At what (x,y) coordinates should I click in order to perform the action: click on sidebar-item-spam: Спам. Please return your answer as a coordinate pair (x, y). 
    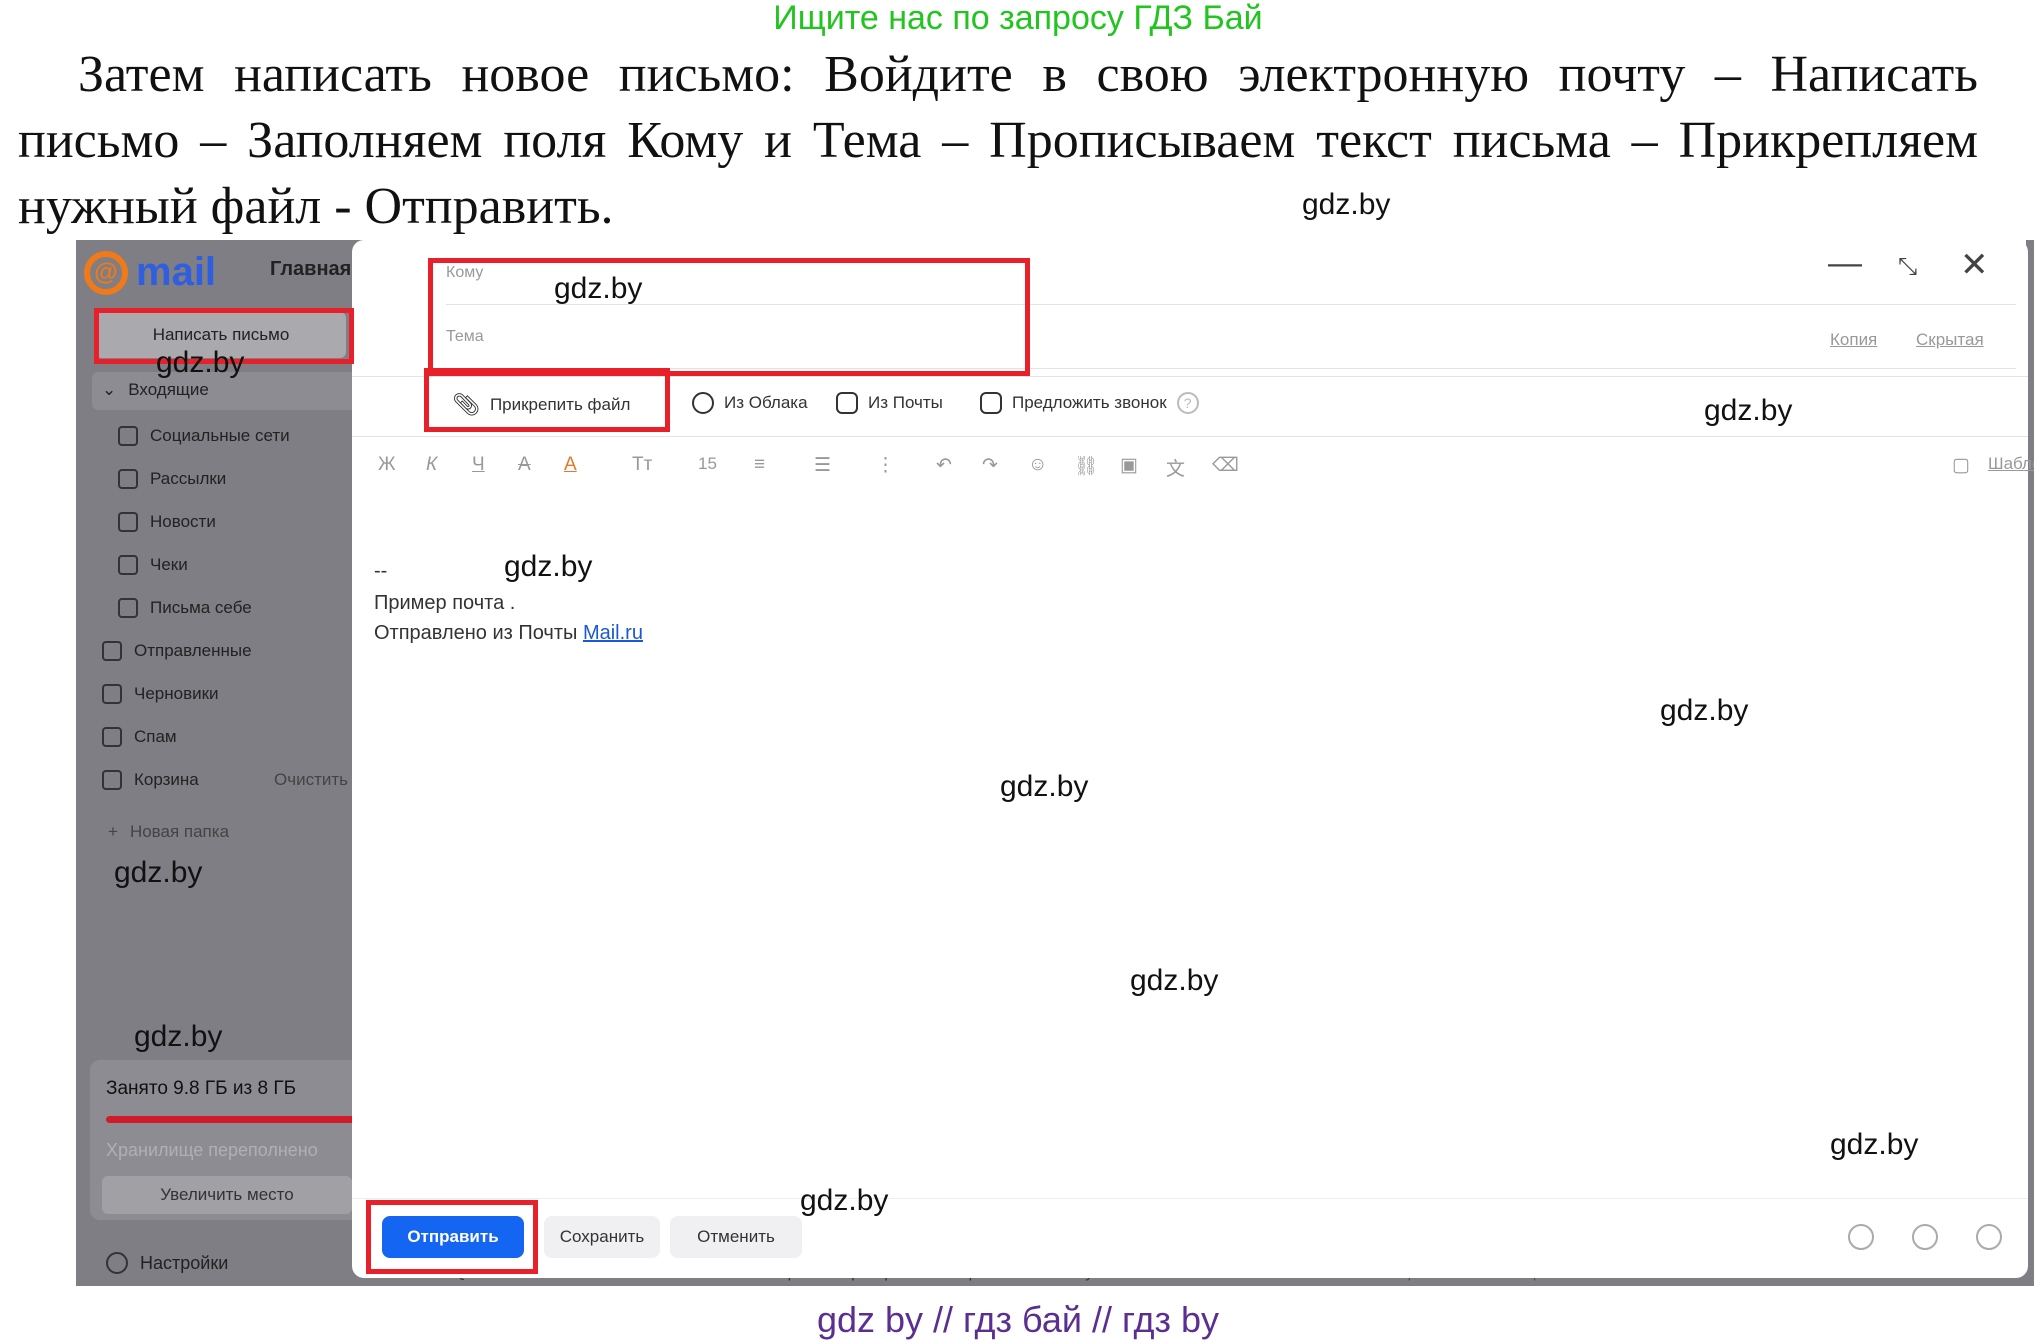
    Looking at the image, I should click on (139, 737).